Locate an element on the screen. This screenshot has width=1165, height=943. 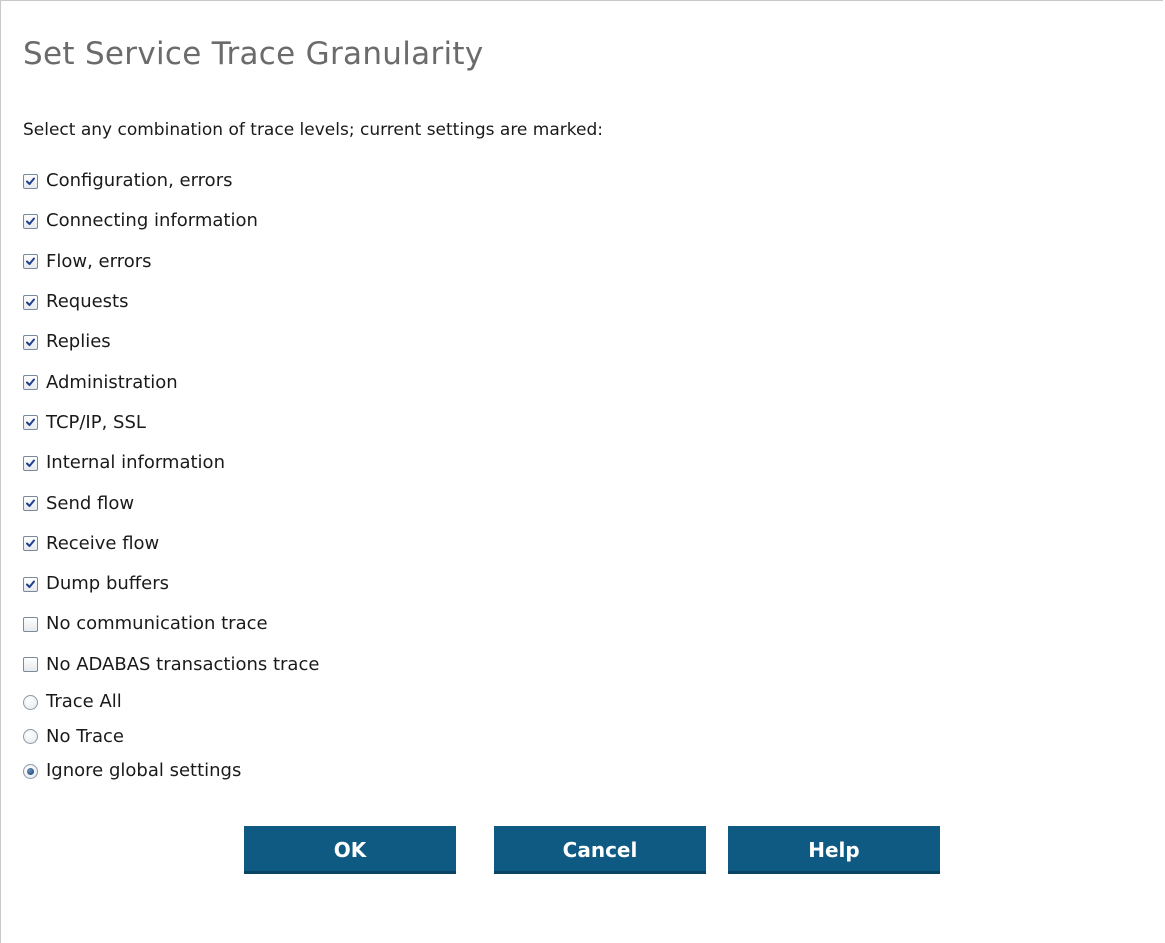
option-receive-flow: Receive flow is located at coordinates (171, 544).